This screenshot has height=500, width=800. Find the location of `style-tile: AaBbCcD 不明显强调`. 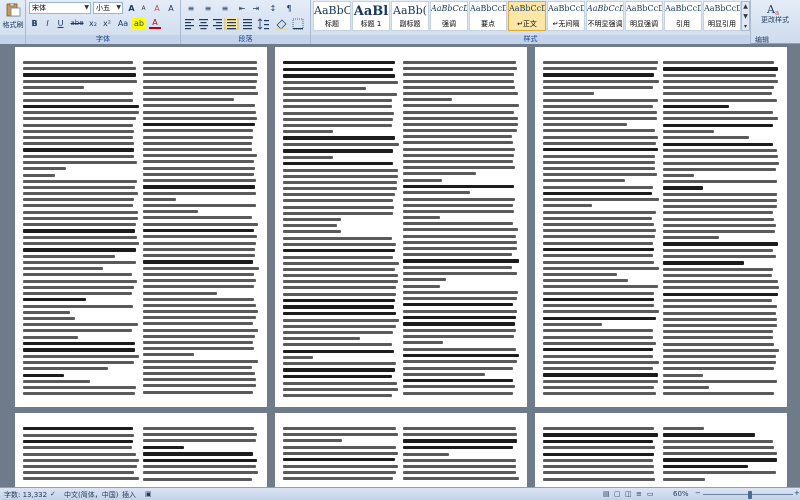

style-tile: AaBbCcD 不明显强调 is located at coordinates (605, 16).